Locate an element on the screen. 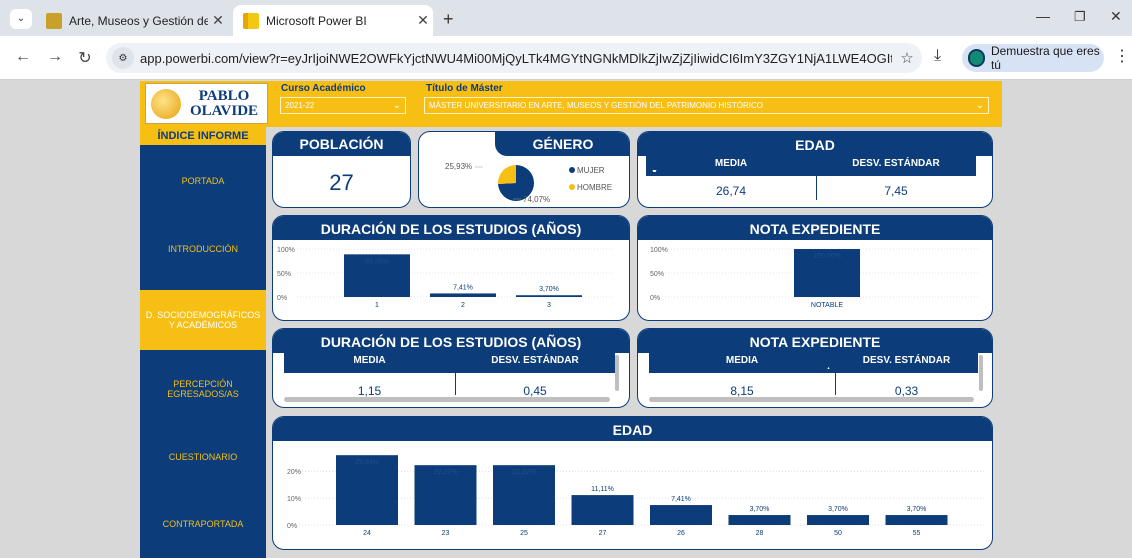 This screenshot has height=558, width=1132. profile-label: Demuestra que eres tú is located at coordinates (1045, 58).